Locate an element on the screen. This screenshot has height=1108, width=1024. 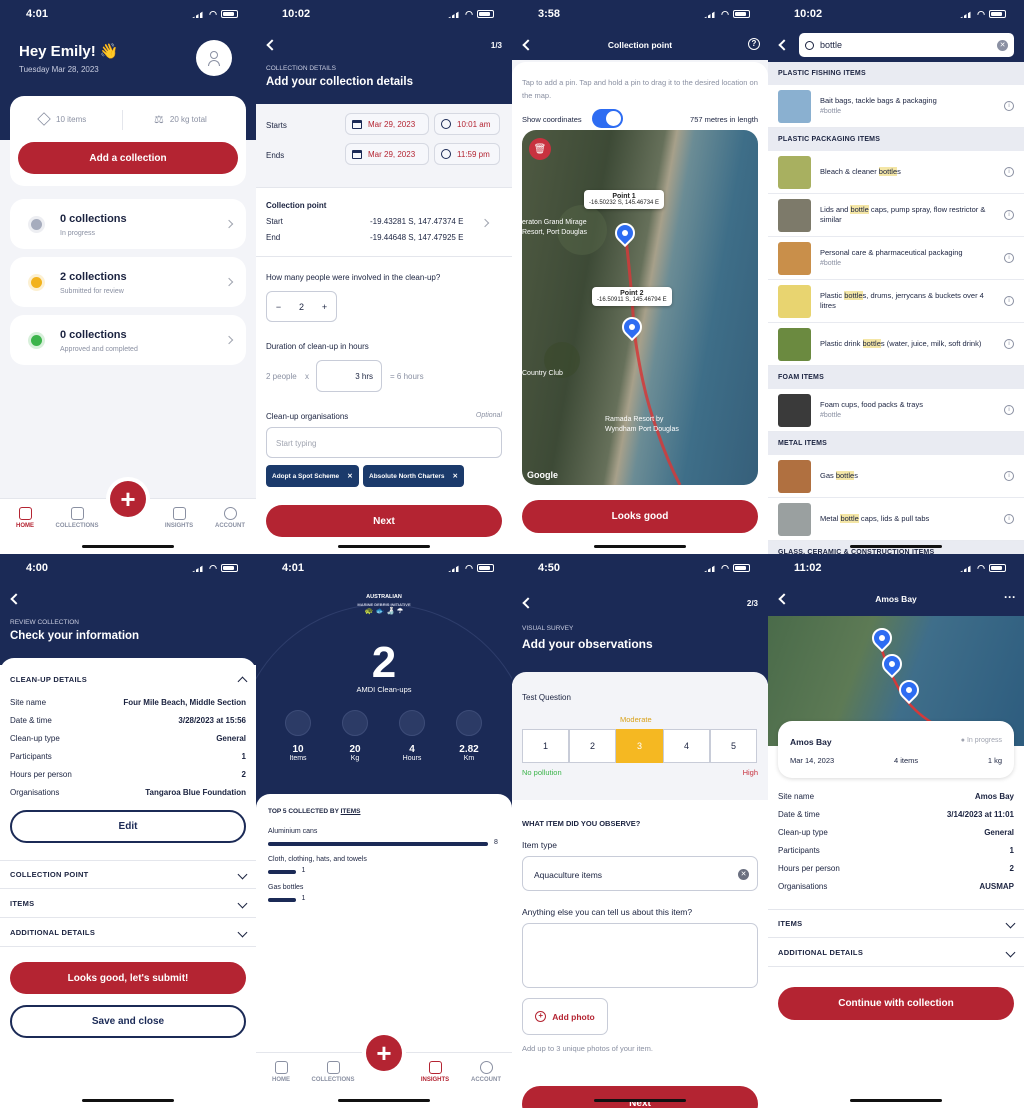
avatar is located at coordinates (214, 58).